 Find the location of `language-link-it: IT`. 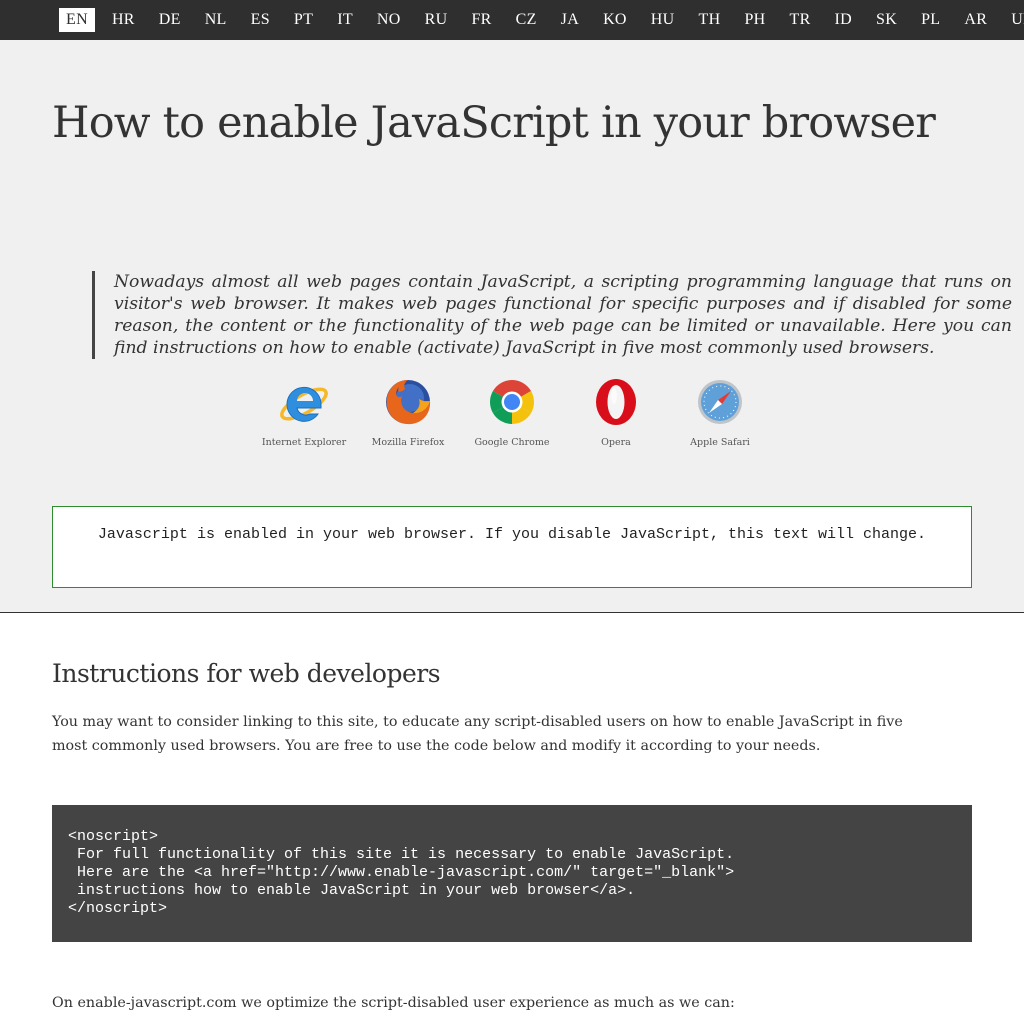

language-link-it: IT is located at coordinates (345, 20).